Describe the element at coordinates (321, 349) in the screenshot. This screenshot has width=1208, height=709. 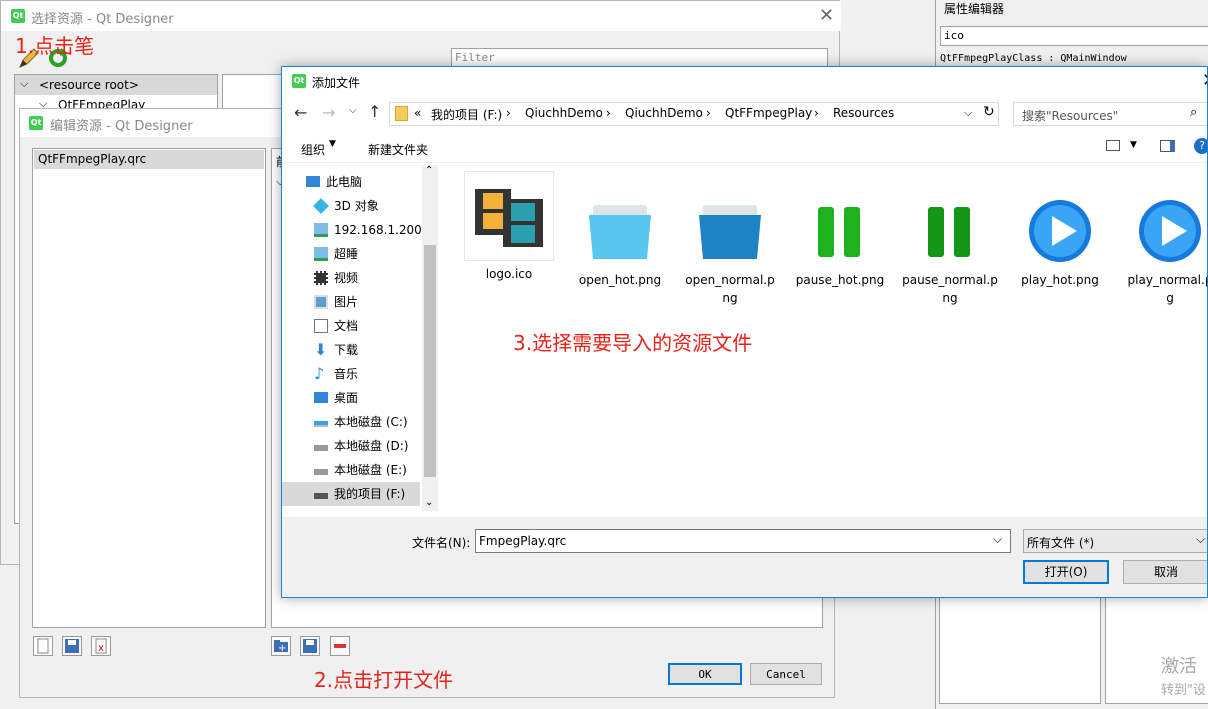
I see `downloads-folder-icon: ⬇` at that location.